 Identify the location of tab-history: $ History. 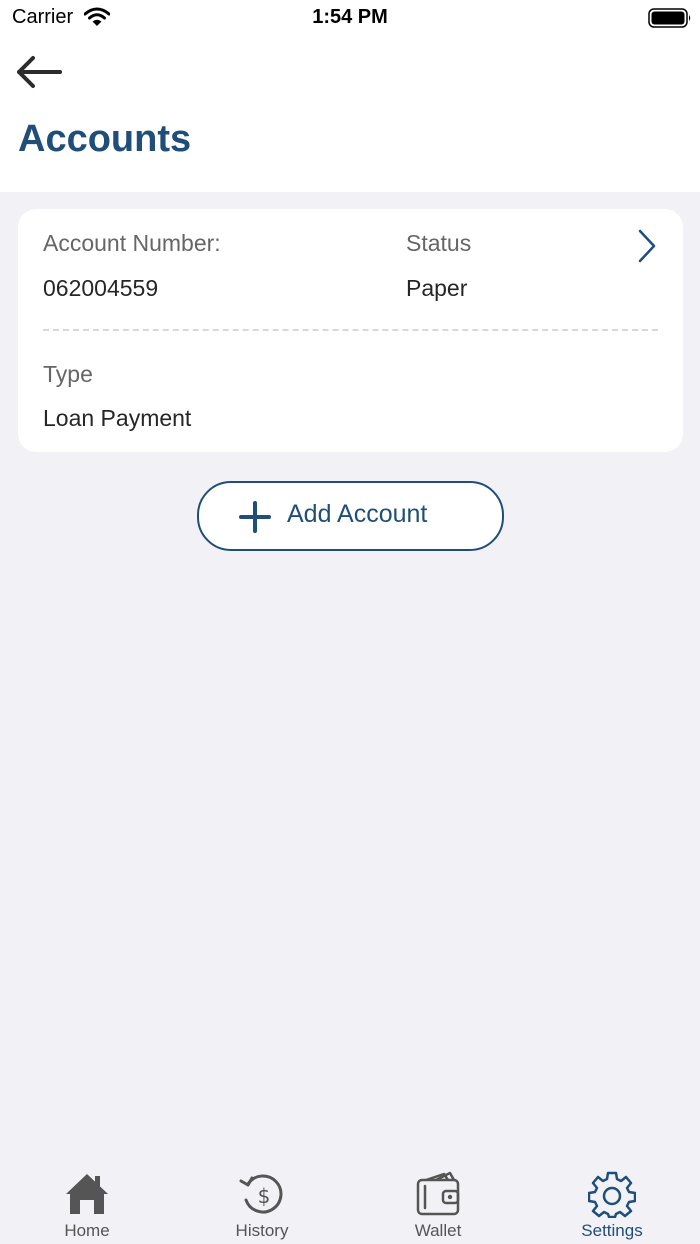
(262, 1202).